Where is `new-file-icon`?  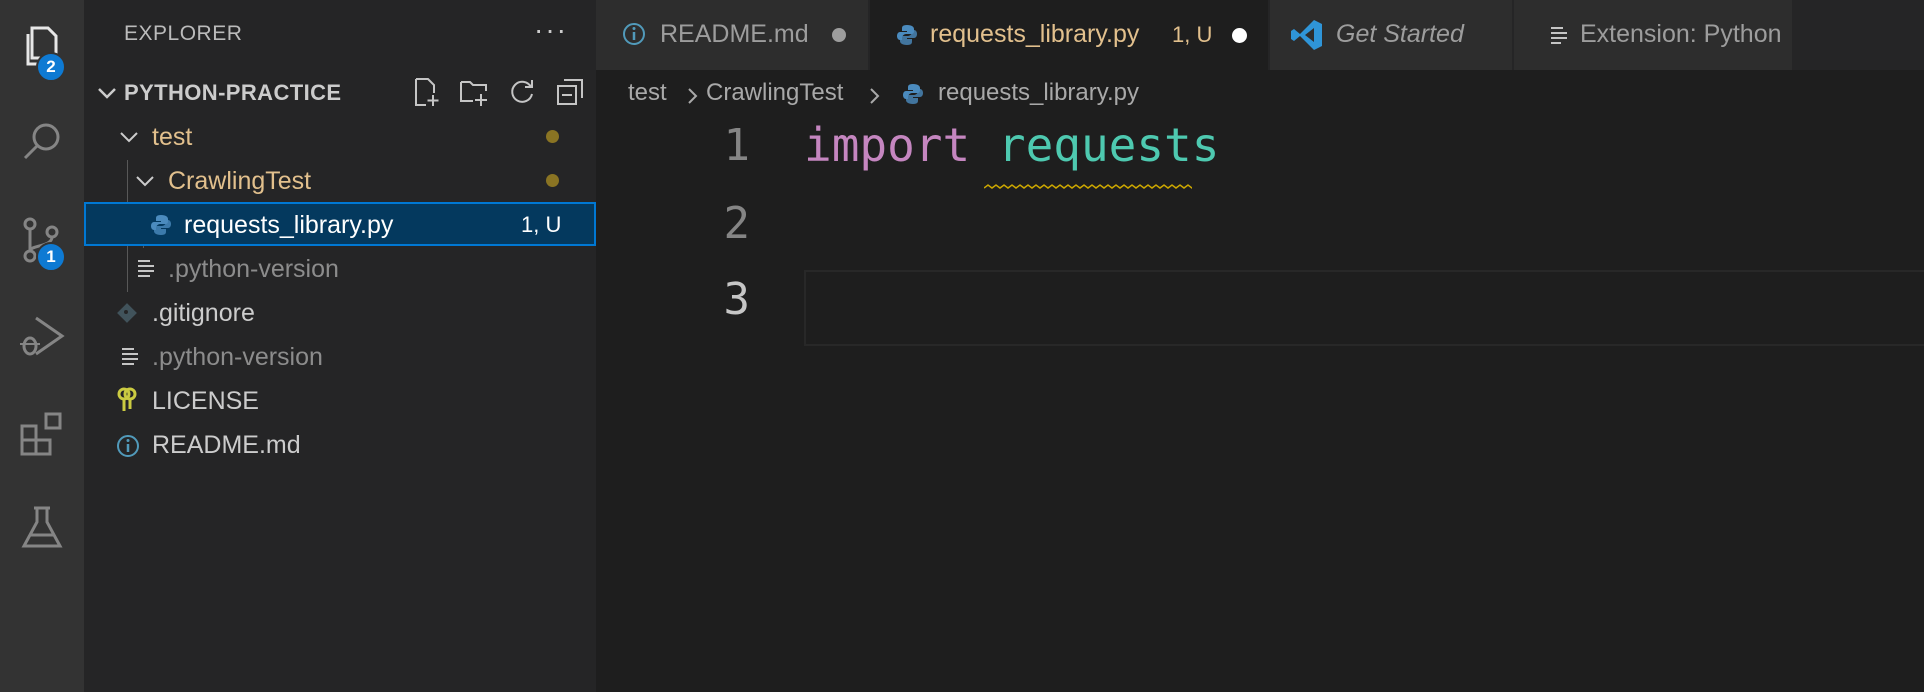
new-file-icon is located at coordinates (427, 92).